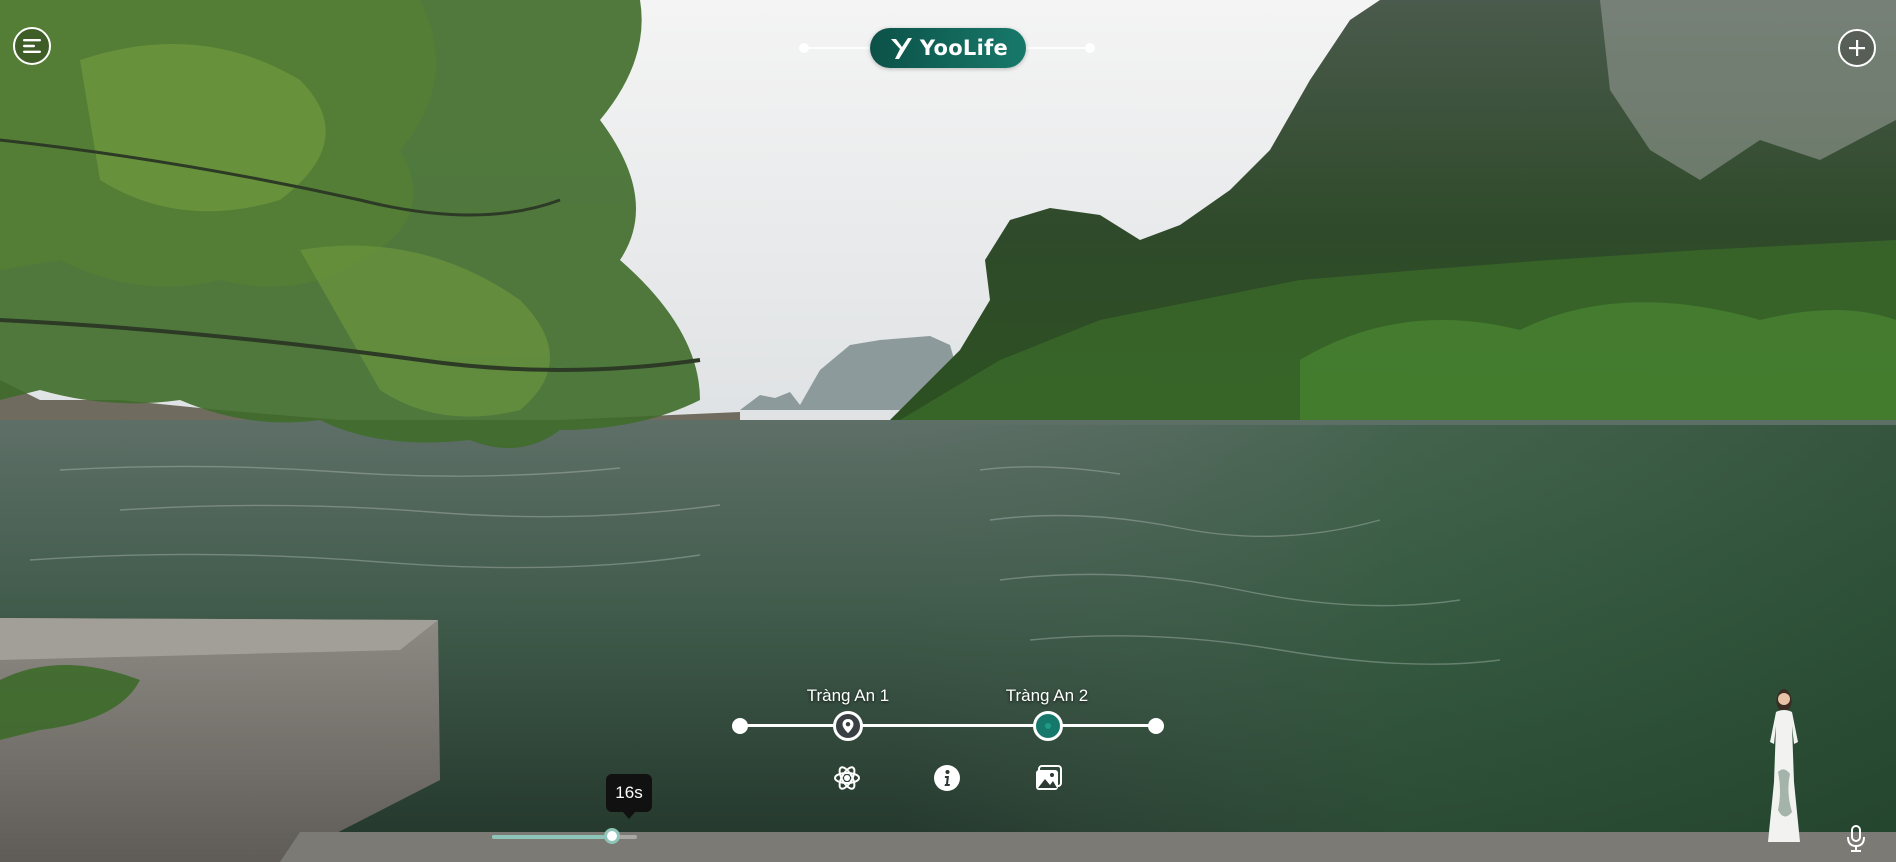 The image size is (1896, 862). I want to click on header-line-left, so click(839, 48).